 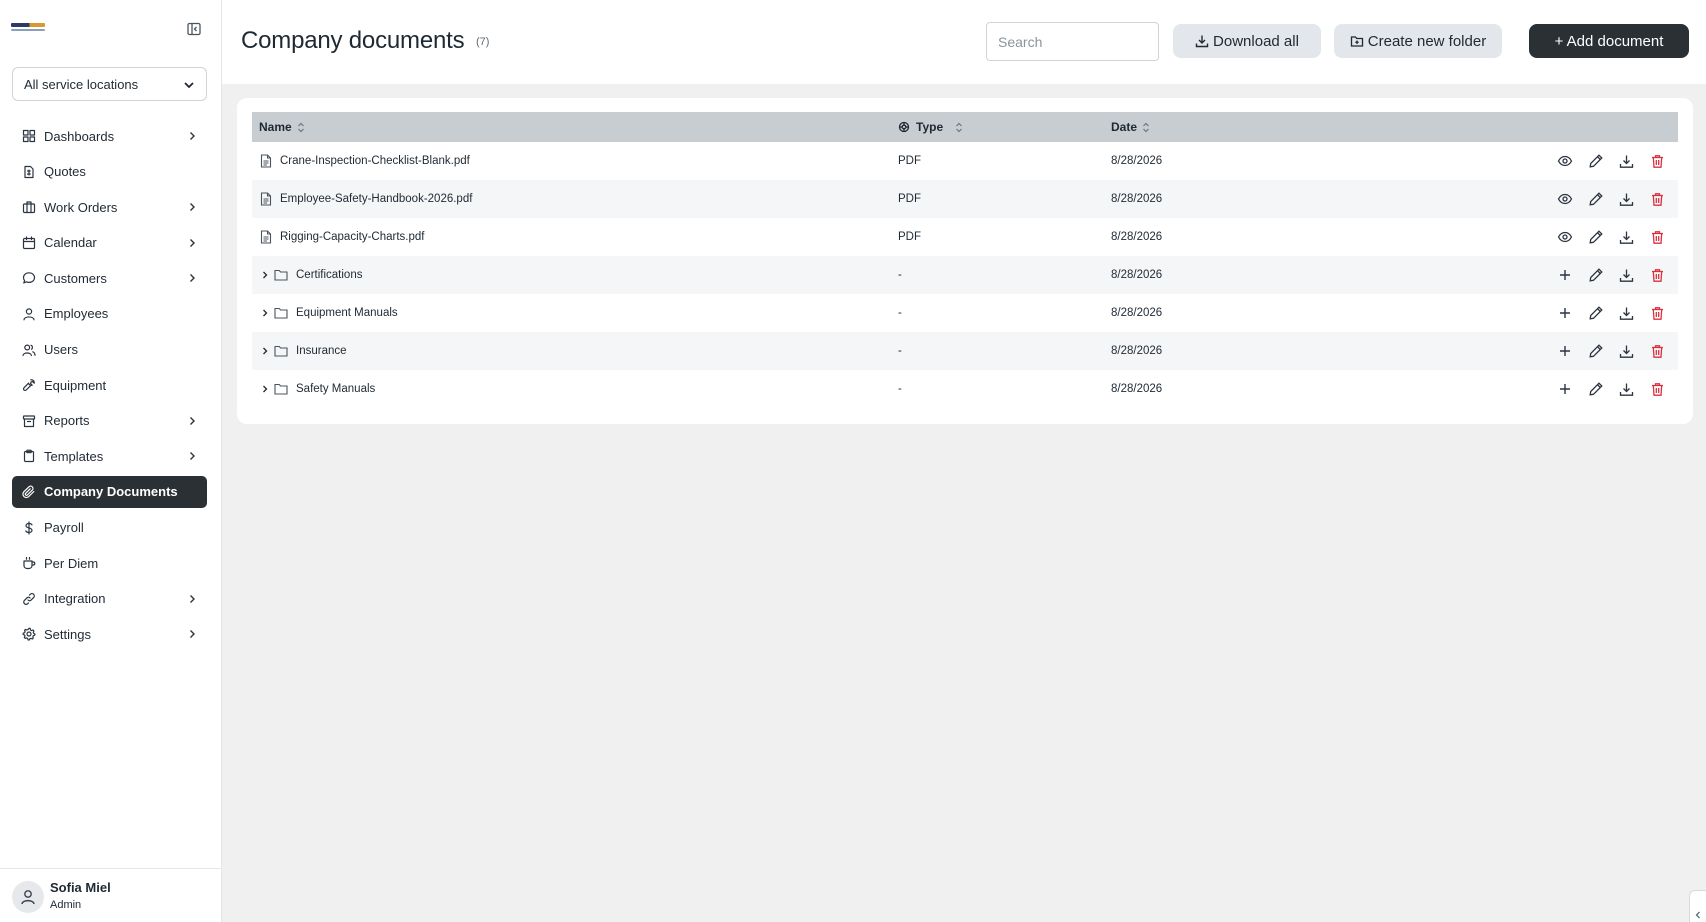 What do you see at coordinates (109, 314) in the screenshot?
I see `sidebar-item-employees: Employees` at bounding box center [109, 314].